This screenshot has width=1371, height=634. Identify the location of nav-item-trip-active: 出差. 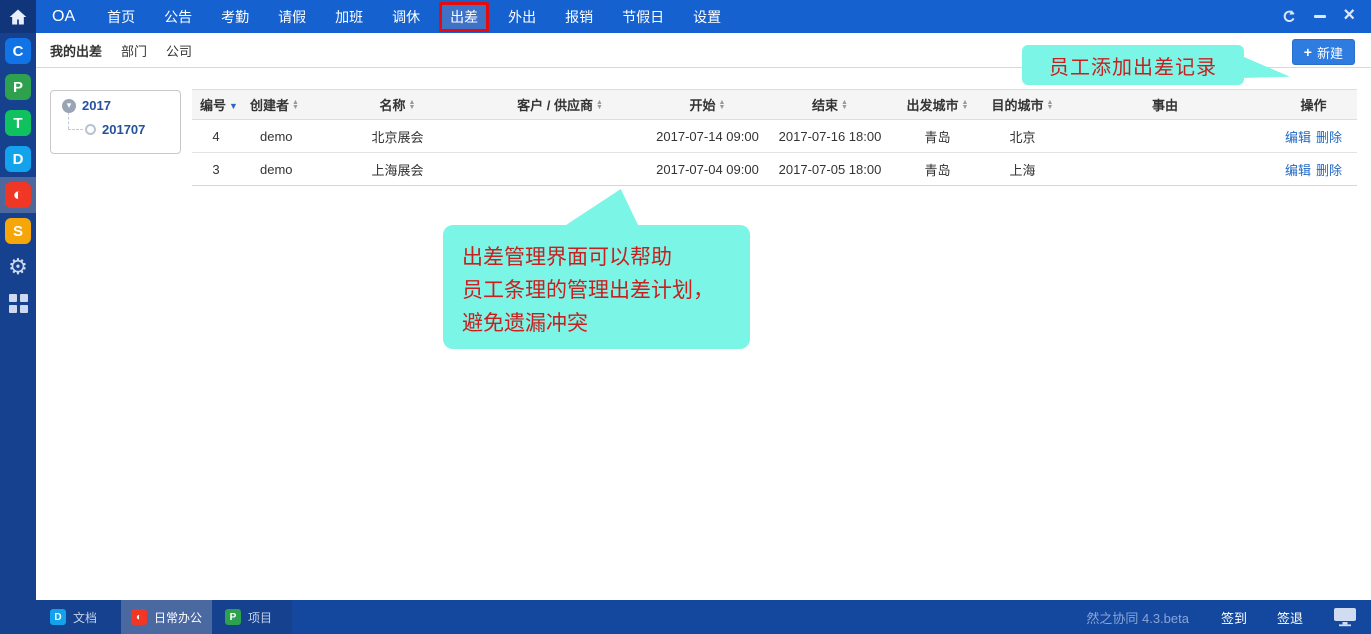
(464, 16).